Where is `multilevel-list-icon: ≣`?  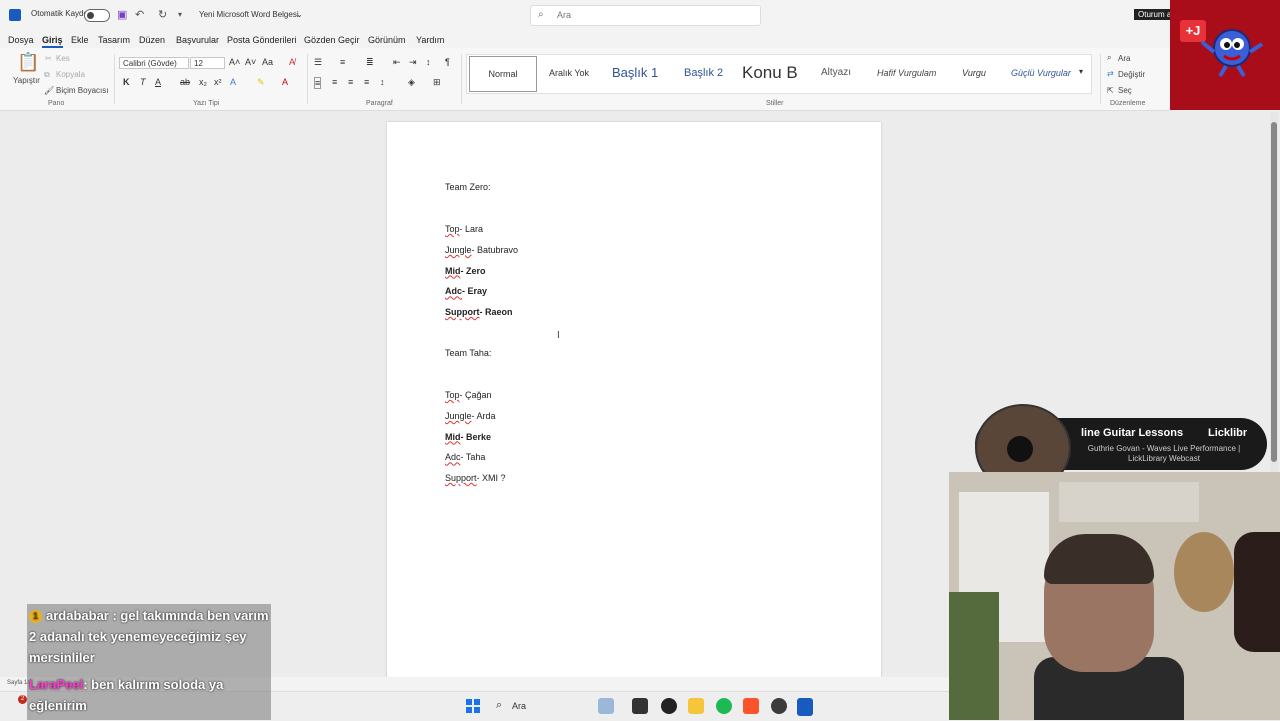
multilevel-list-icon: ≣ is located at coordinates (370, 62).